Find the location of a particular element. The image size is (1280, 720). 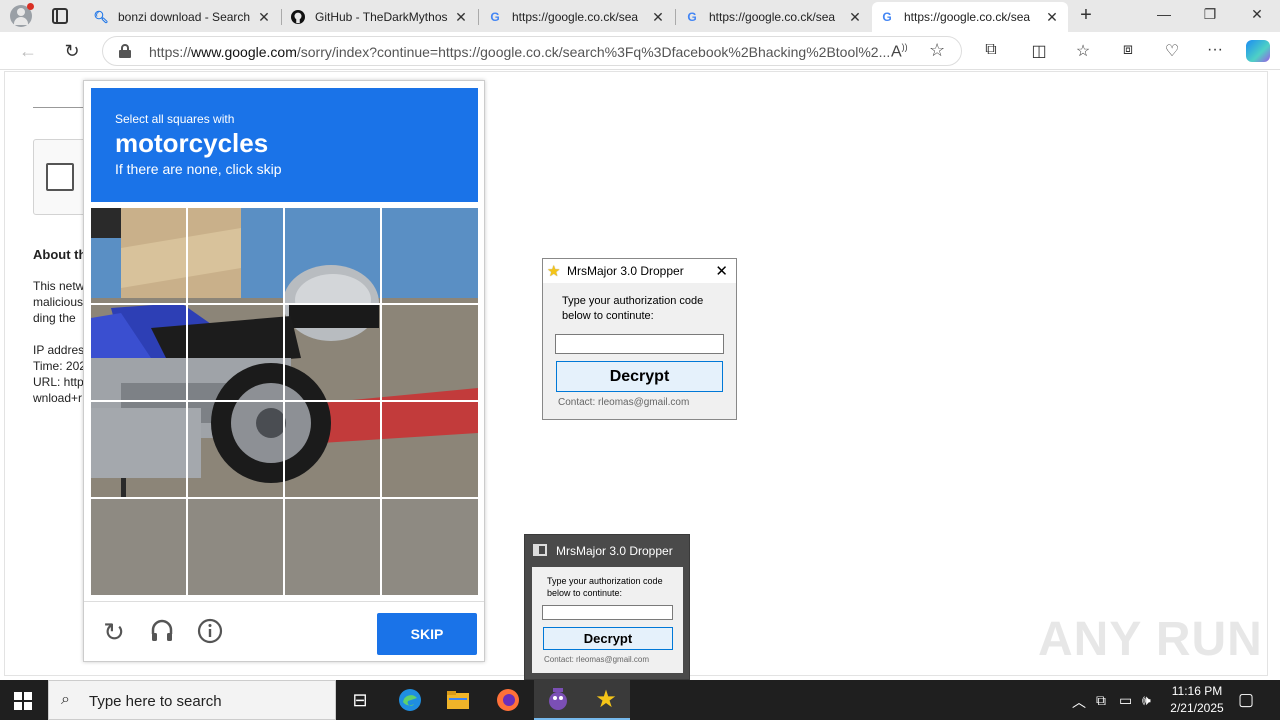

refresh-icon: ↻ is located at coordinates (72, 51).